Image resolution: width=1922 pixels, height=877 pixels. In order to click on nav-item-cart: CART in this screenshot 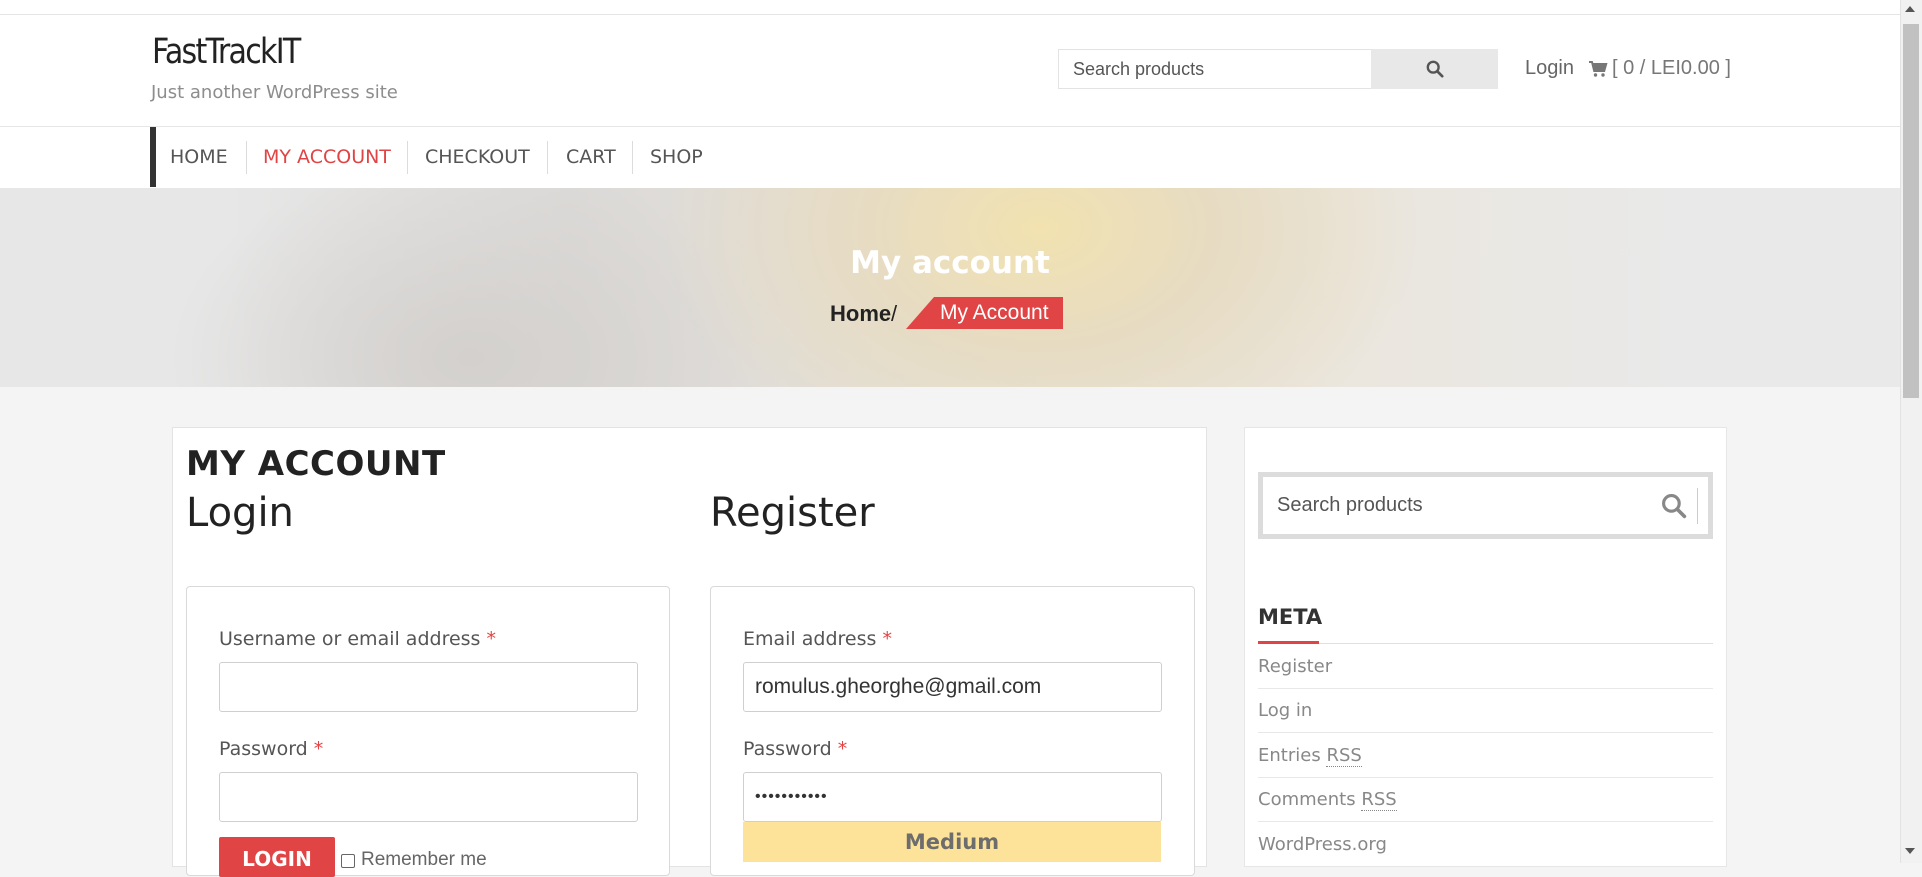, I will do `click(591, 157)`.